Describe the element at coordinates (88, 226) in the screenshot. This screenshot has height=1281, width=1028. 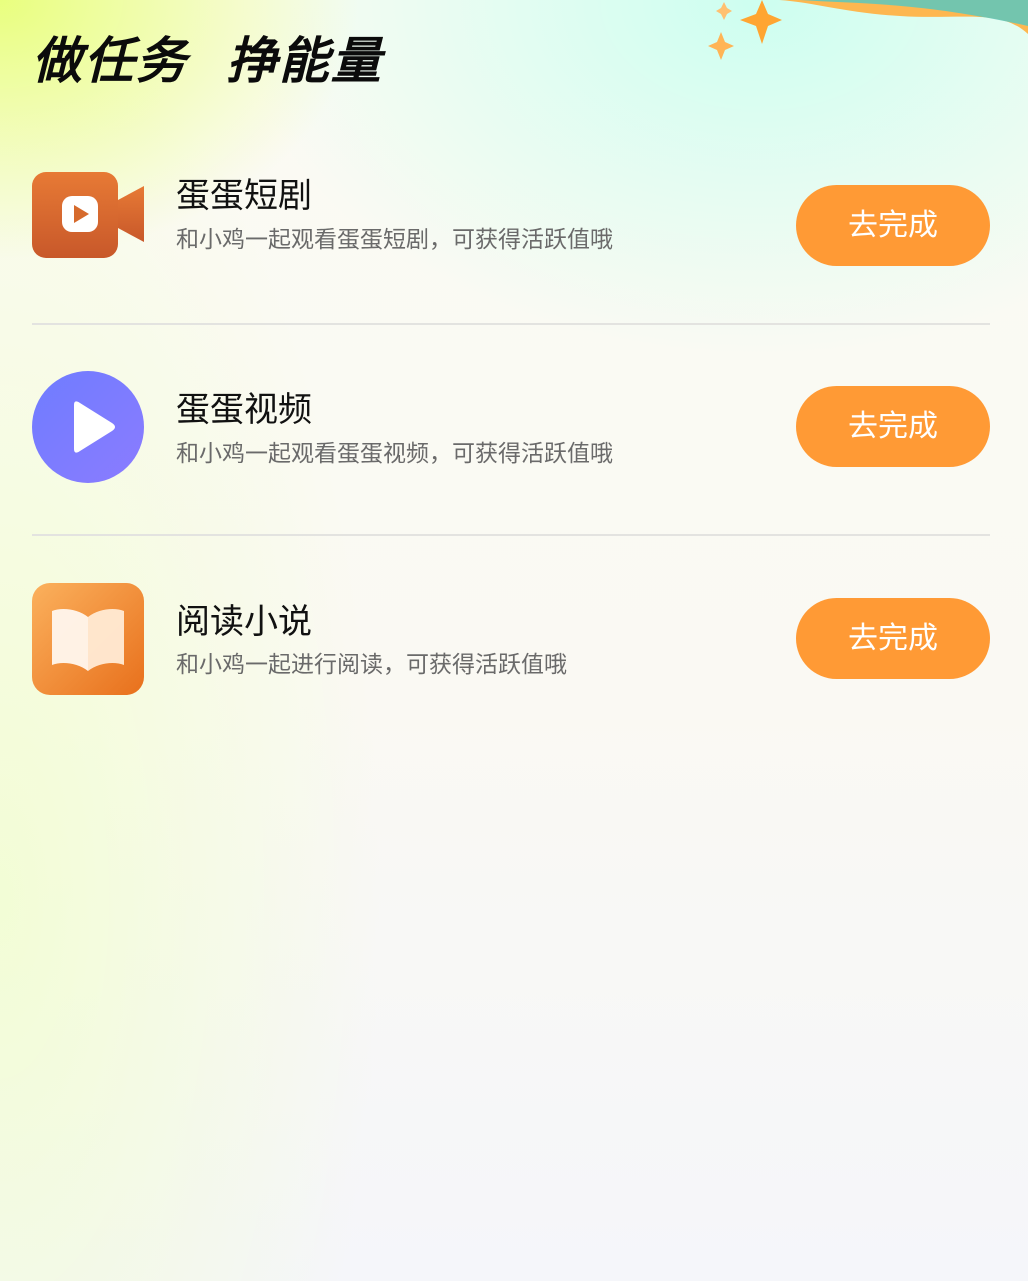
I see `video-camera-icon` at that location.